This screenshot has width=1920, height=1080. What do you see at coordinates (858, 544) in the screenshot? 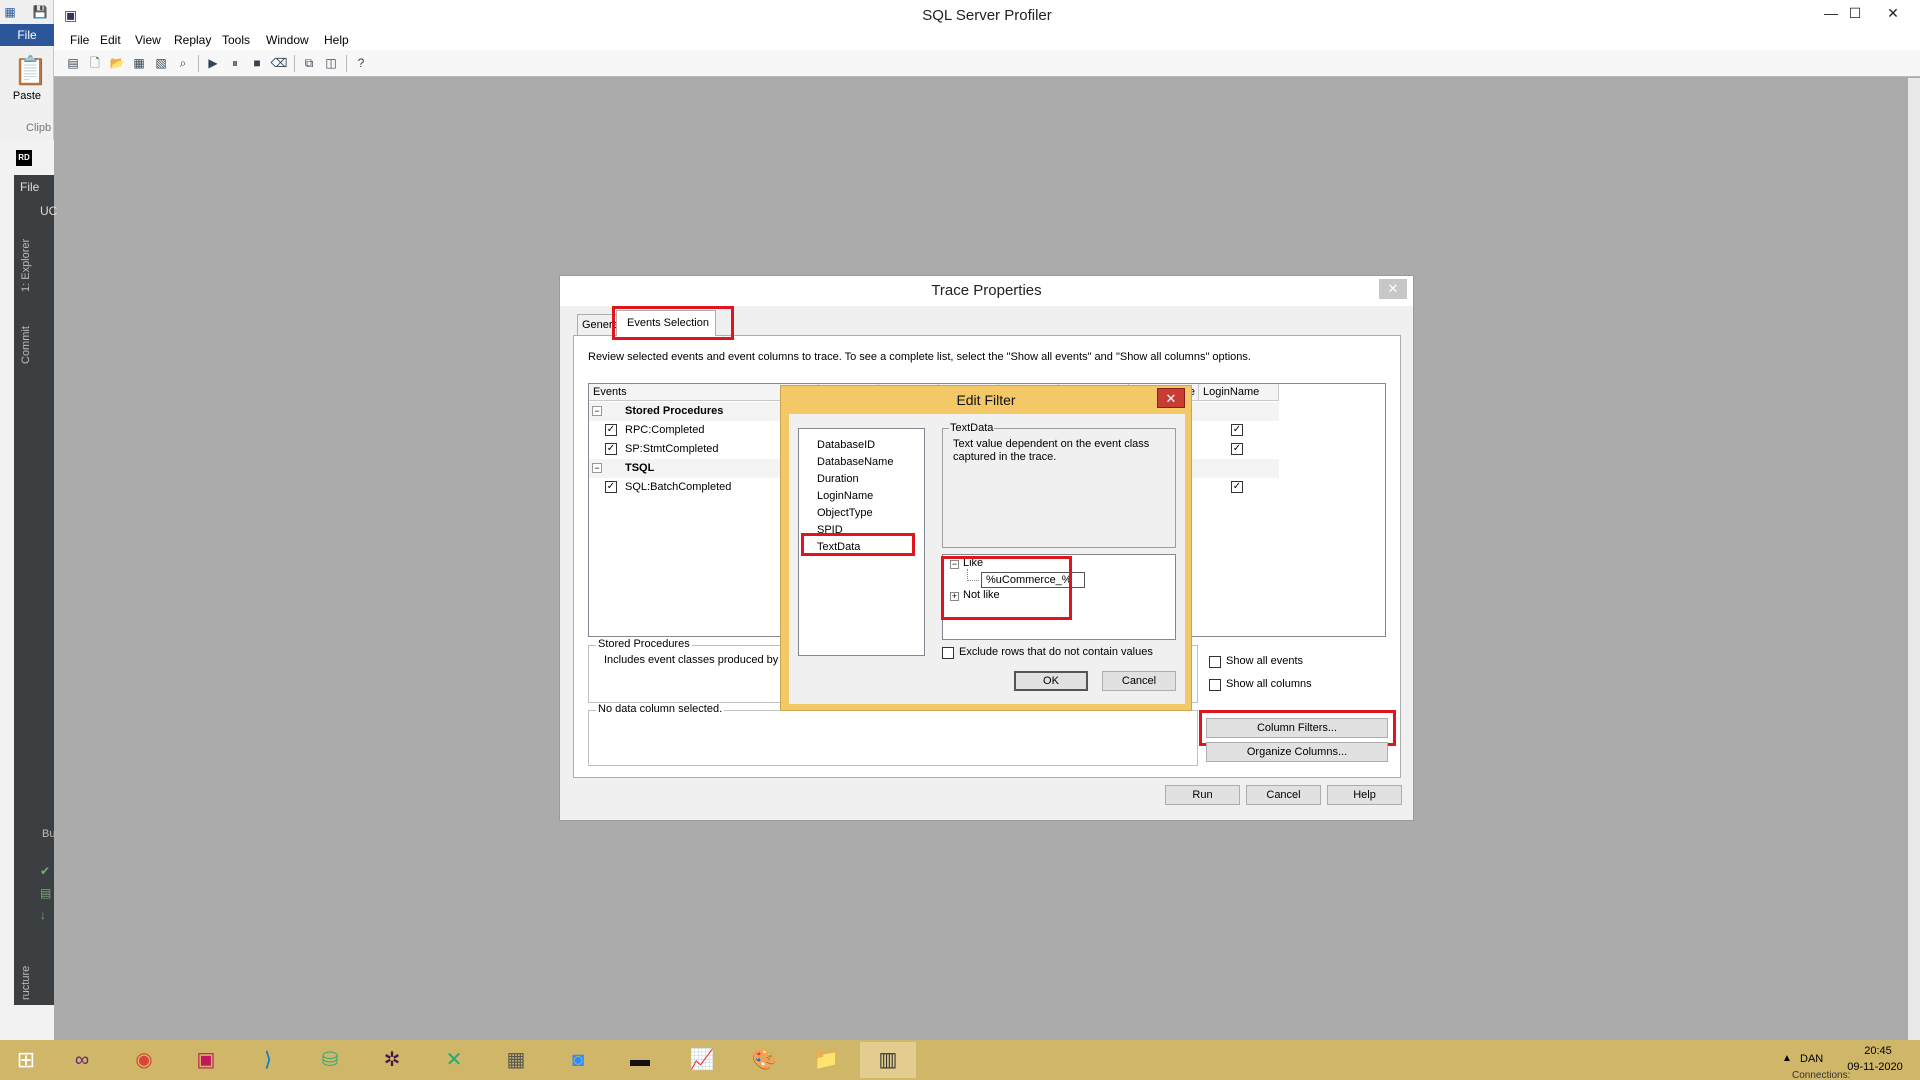
I see `highlight-box-textdata` at bounding box center [858, 544].